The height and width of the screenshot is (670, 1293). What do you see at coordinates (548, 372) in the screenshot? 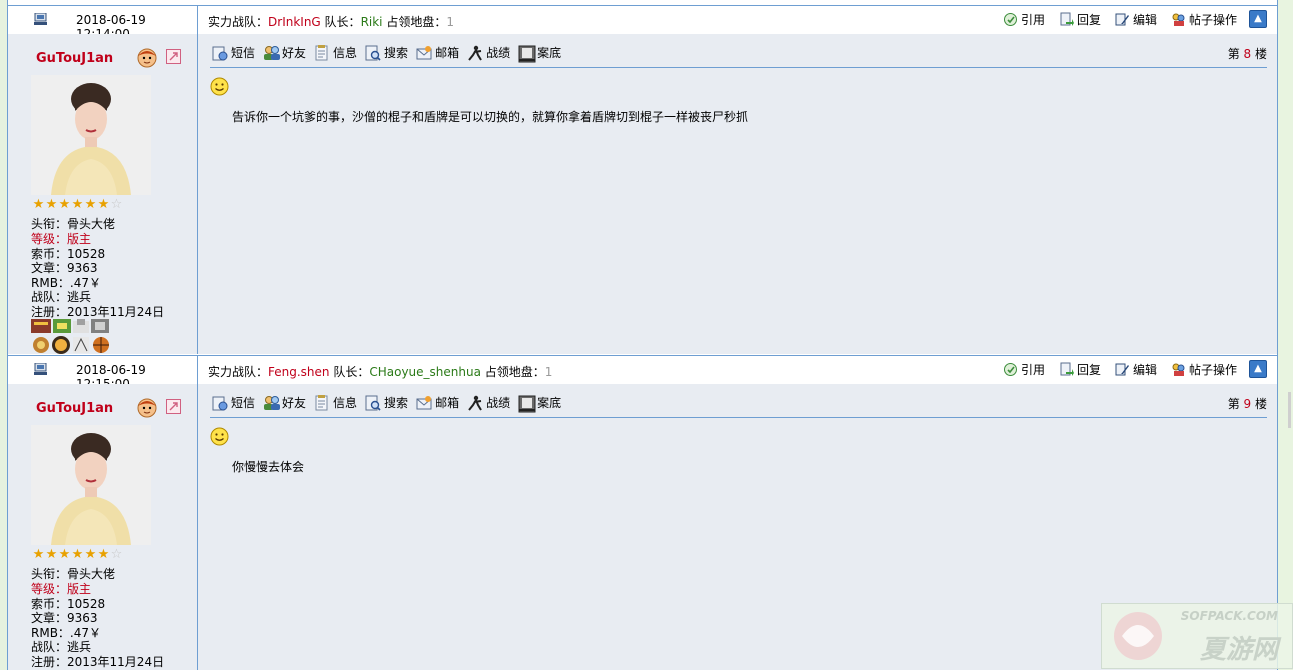
I see `territory-count: 1` at bounding box center [548, 372].